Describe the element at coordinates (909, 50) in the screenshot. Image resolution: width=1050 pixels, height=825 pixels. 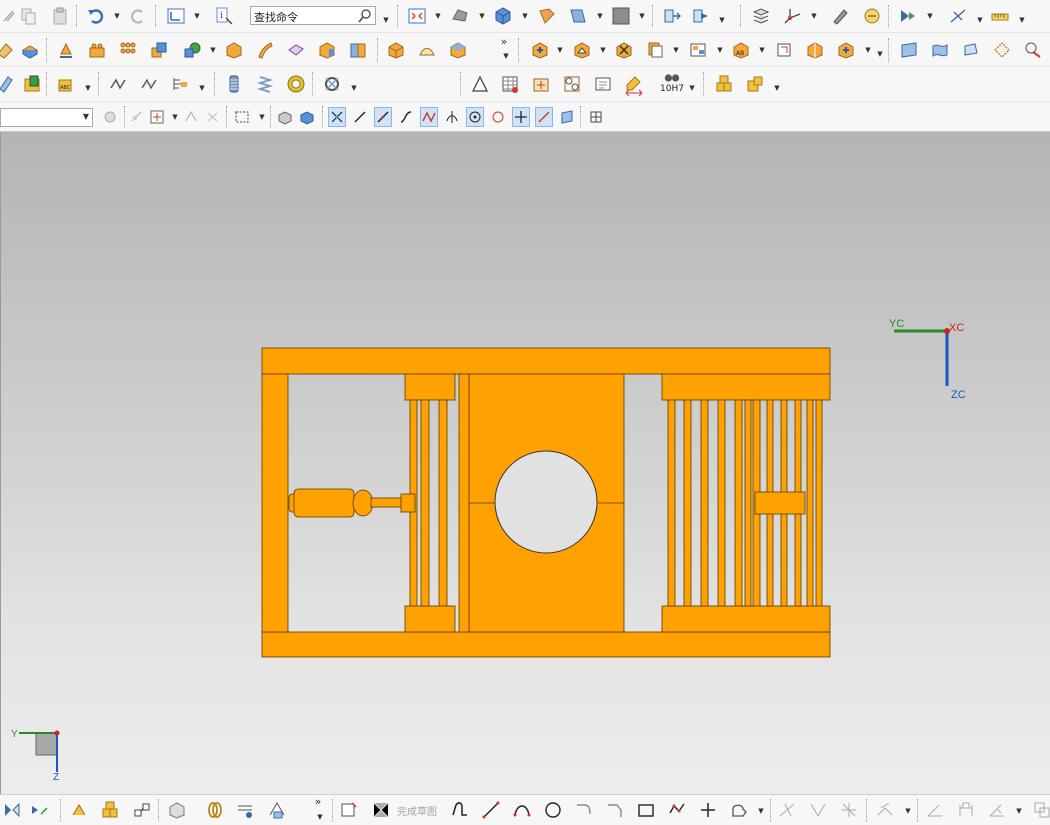
I see `ruled-surface-icon` at that location.